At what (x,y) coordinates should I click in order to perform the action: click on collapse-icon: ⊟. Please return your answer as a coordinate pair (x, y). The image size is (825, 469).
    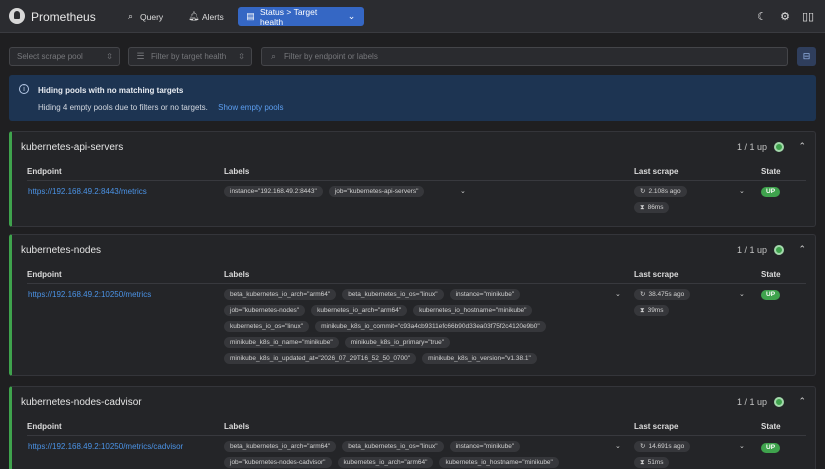
    Looking at the image, I should click on (806, 56).